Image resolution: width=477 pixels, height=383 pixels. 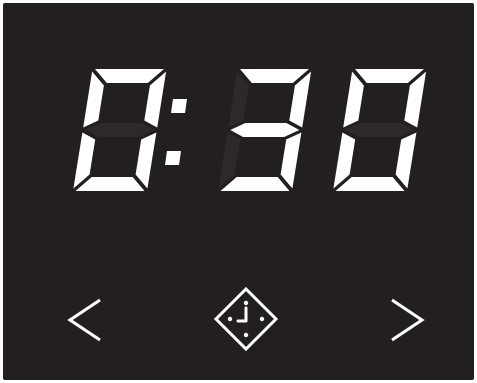 I want to click on digit-tens-seconds, so click(x=265, y=130).